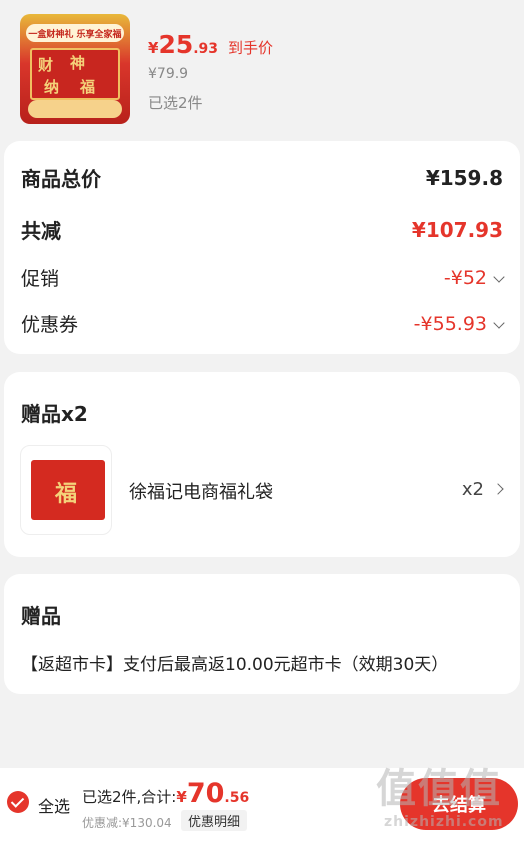 The width and height of the screenshot is (524, 841). Describe the element at coordinates (41, 616) in the screenshot. I see `bonus-title: 赠品` at that location.